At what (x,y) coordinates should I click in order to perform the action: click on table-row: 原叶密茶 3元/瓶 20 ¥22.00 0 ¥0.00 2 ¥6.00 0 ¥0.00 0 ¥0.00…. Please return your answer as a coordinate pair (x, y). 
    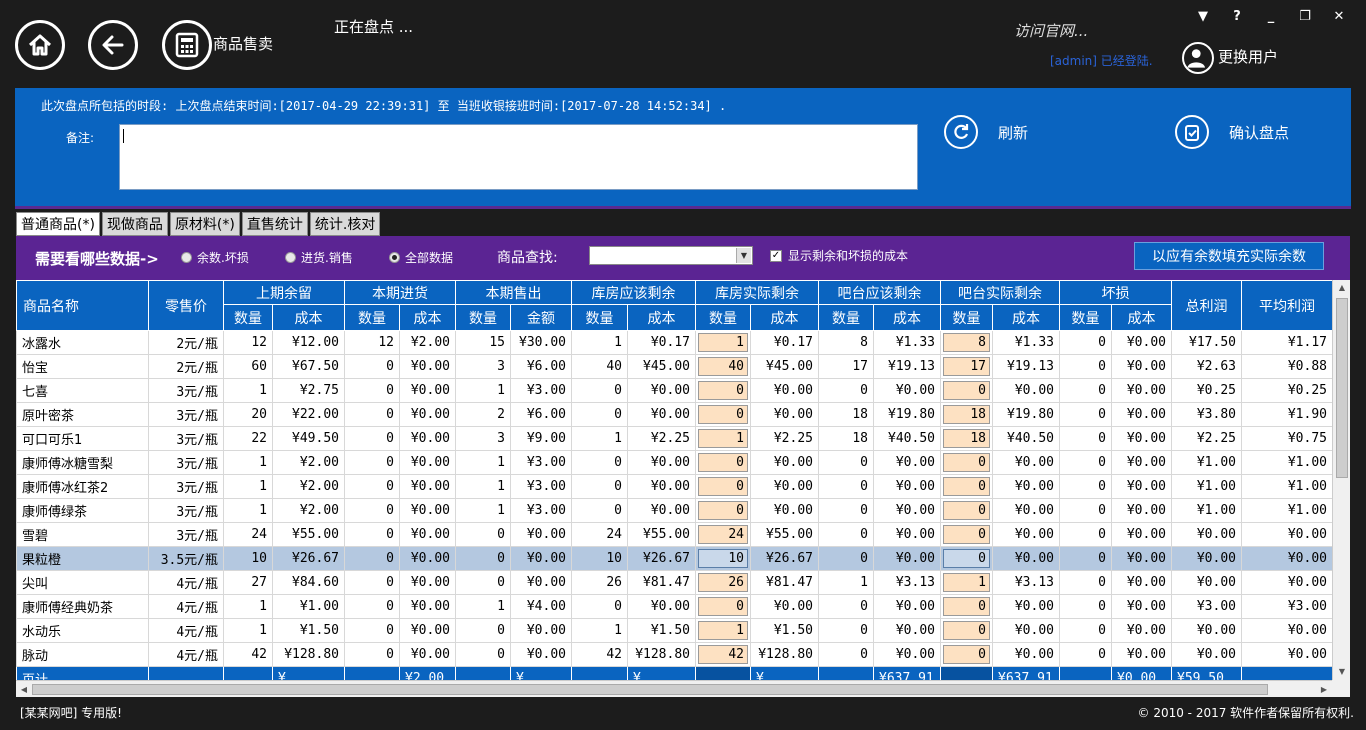
    Looking at the image, I should click on (674, 414).